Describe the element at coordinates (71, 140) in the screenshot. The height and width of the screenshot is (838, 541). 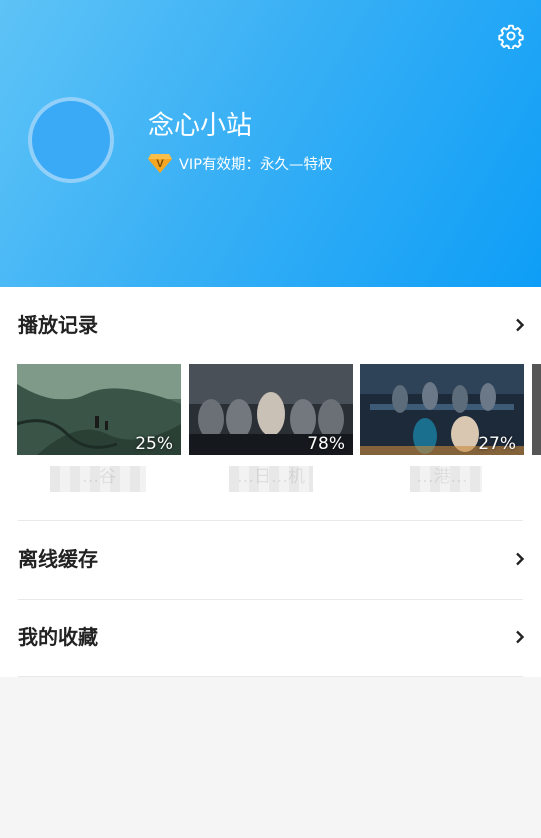
I see `avatar` at that location.